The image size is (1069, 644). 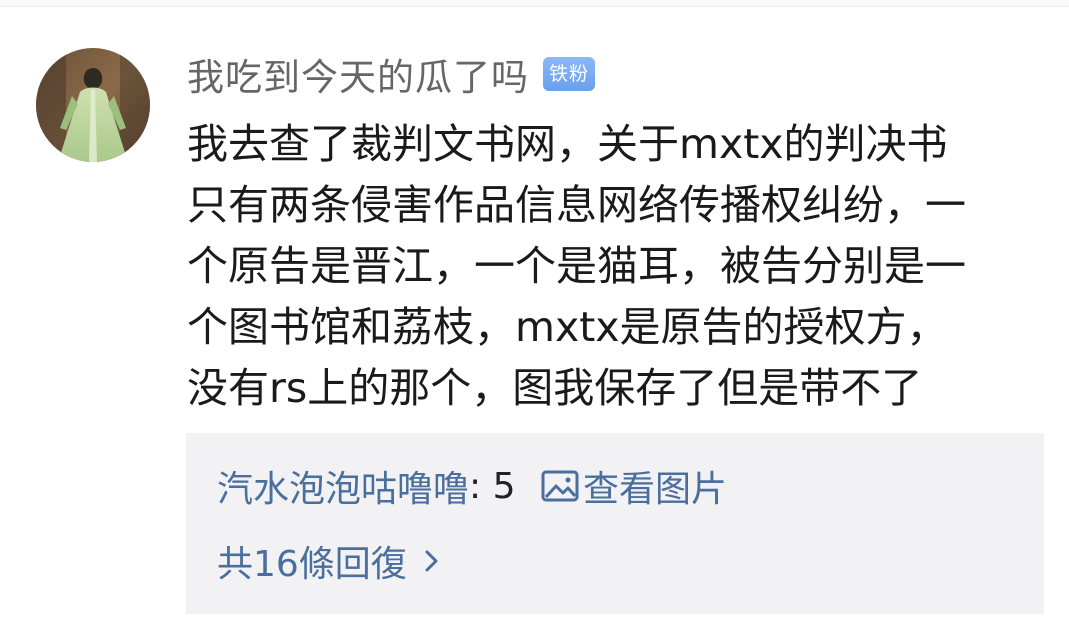 I want to click on avatar-image, so click(x=93, y=105).